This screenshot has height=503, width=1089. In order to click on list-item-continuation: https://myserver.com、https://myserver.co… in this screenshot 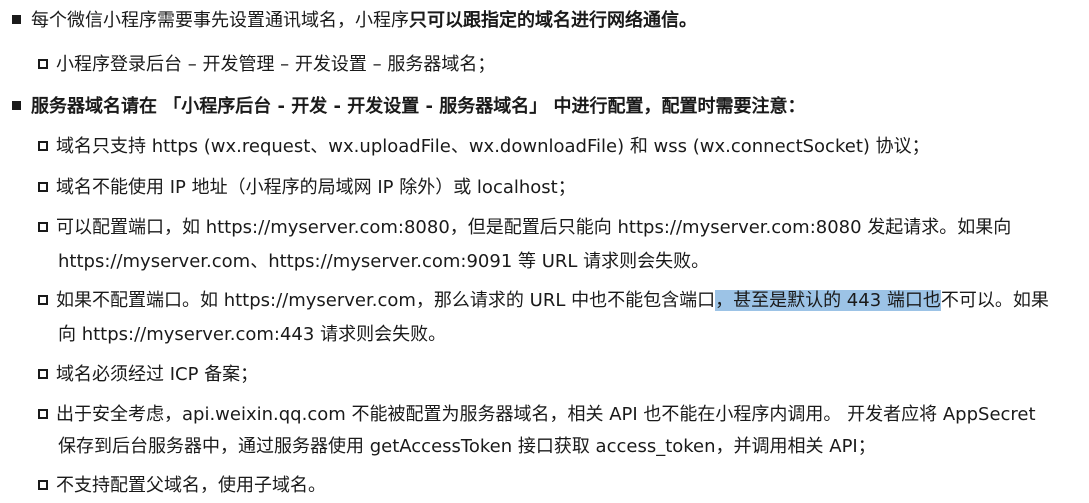, I will do `click(384, 261)`.